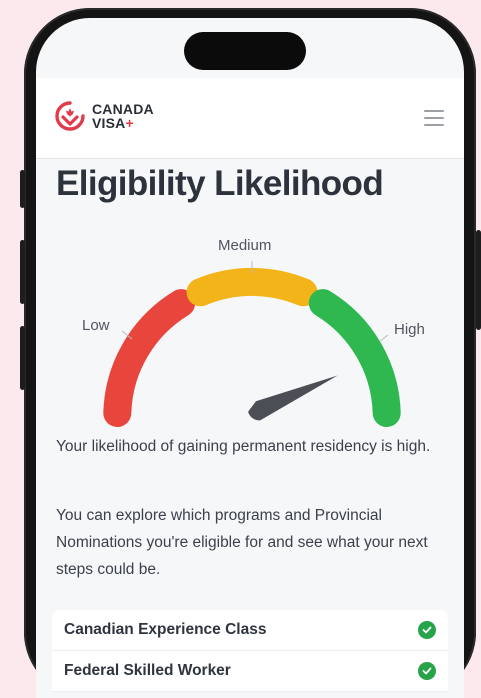  What do you see at coordinates (147, 670) in the screenshot?
I see `program-name: Federal Skilled Worker` at bounding box center [147, 670].